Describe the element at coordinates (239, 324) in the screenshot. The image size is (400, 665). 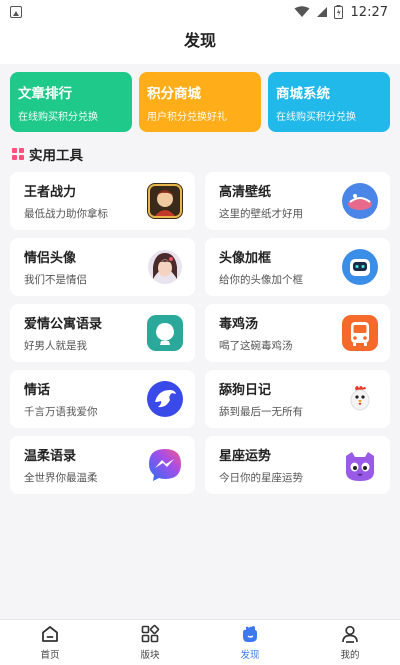
I see `tool-title: 毒鸡汤` at that location.